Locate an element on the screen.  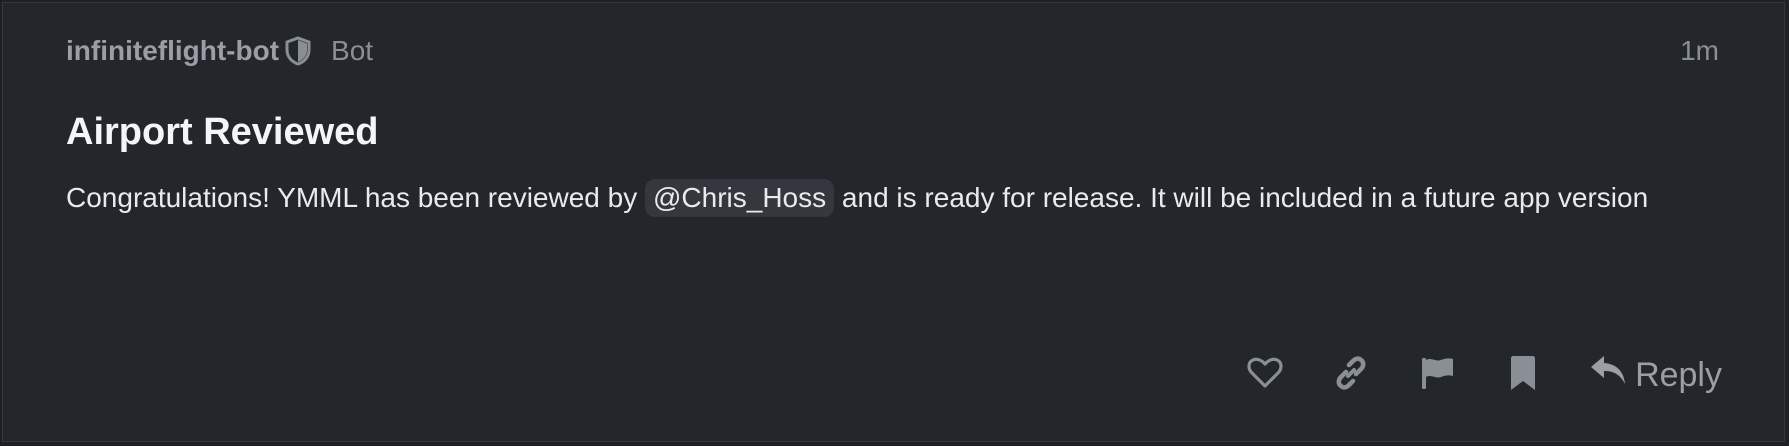
reply-icon is located at coordinates (1608, 375).